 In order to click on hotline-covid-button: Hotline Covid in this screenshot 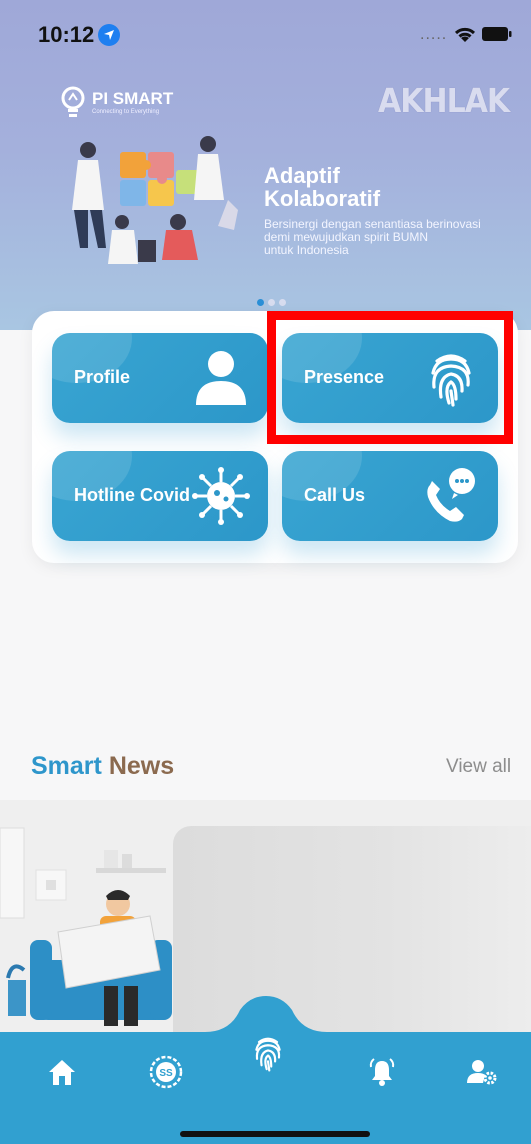, I will do `click(160, 496)`.